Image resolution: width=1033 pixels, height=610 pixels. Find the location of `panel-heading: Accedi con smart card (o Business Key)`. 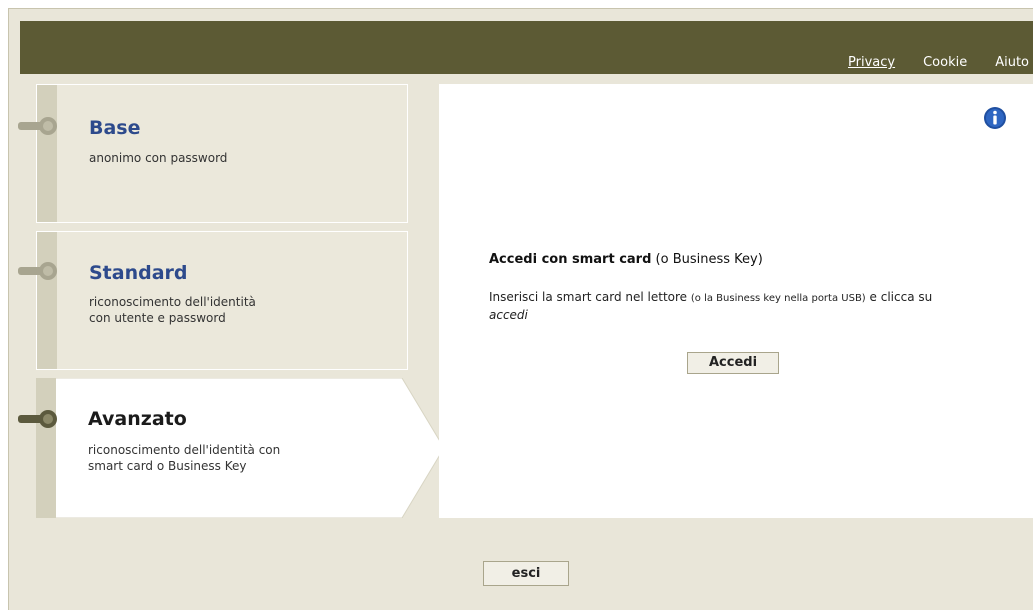

panel-heading: Accedi con smart card (o Business Key) is located at coordinates (626, 259).